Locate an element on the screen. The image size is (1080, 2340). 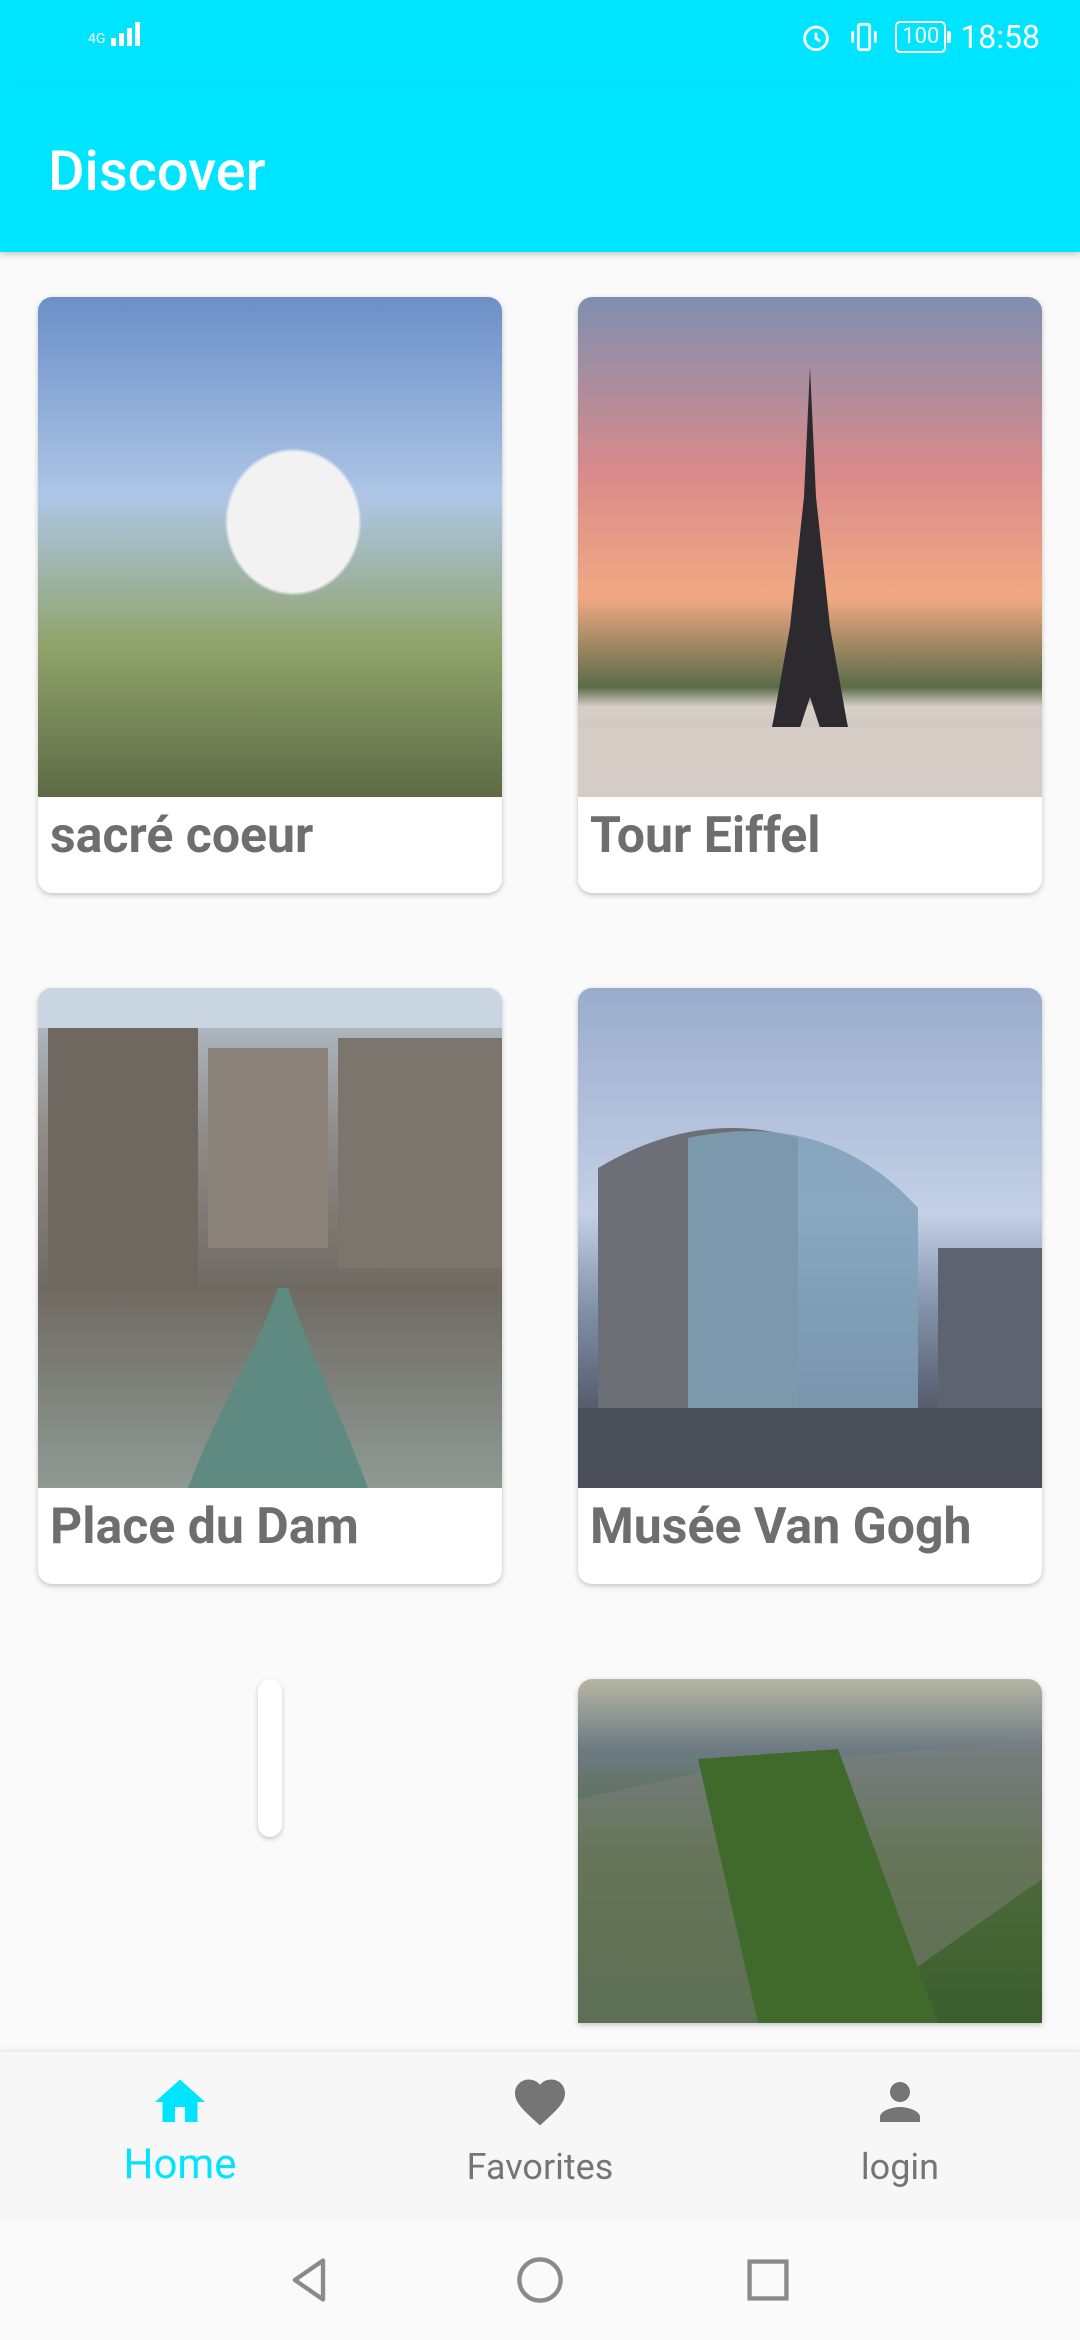
loading-card is located at coordinates (270, 1758).